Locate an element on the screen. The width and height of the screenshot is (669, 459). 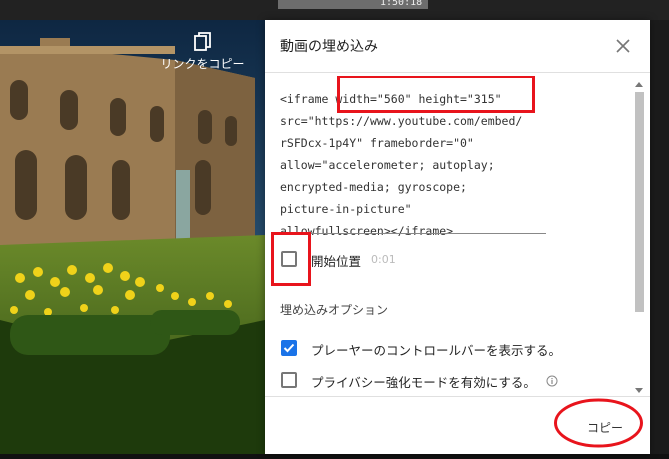
show-controls-checkbox is located at coordinates (289, 348).